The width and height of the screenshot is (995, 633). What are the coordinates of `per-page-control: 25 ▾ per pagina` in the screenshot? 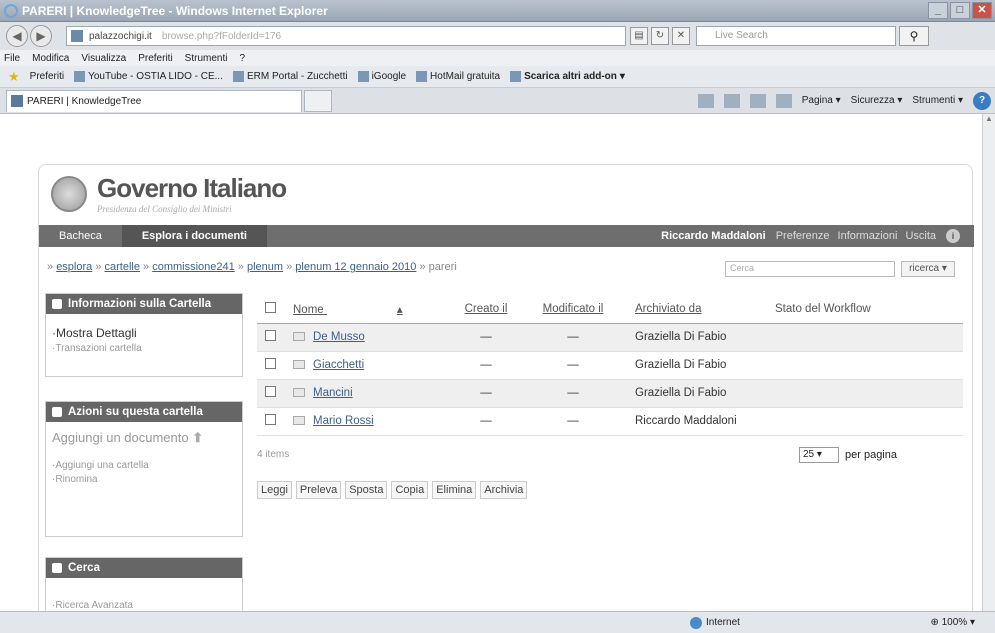 It's located at (848, 455).